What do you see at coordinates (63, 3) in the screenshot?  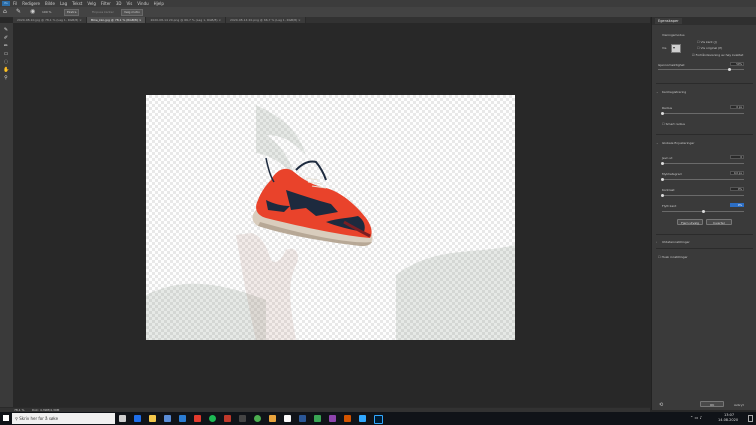 I see `menu-layer: Lag` at bounding box center [63, 3].